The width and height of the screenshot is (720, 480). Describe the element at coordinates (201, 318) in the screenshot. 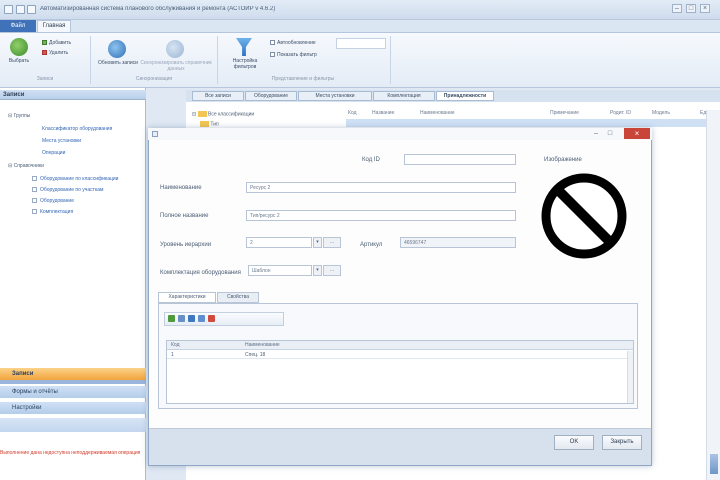

I see `save-row-icon` at that location.